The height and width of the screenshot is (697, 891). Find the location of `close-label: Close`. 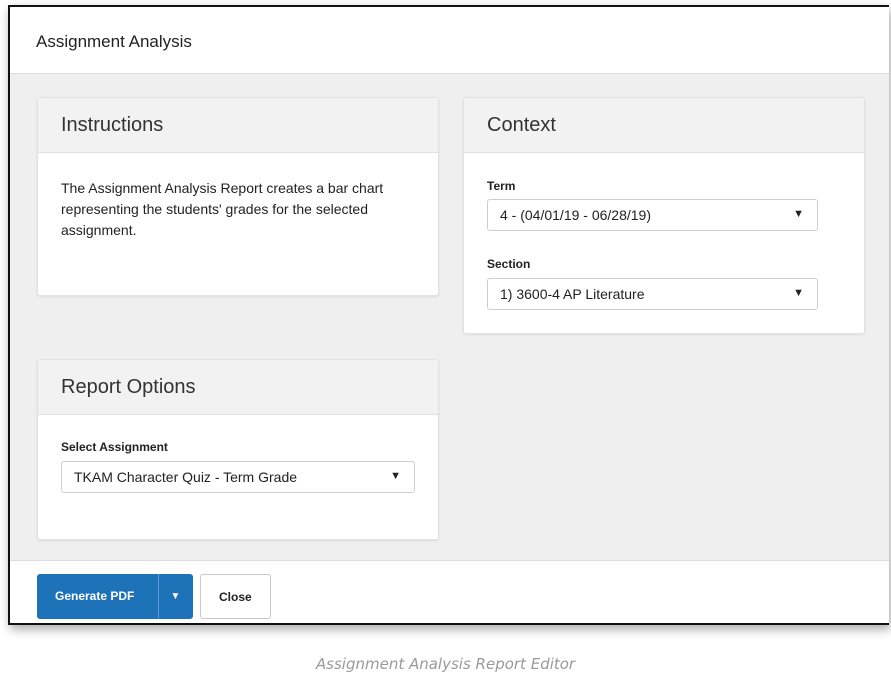

close-label: Close is located at coordinates (235, 597).